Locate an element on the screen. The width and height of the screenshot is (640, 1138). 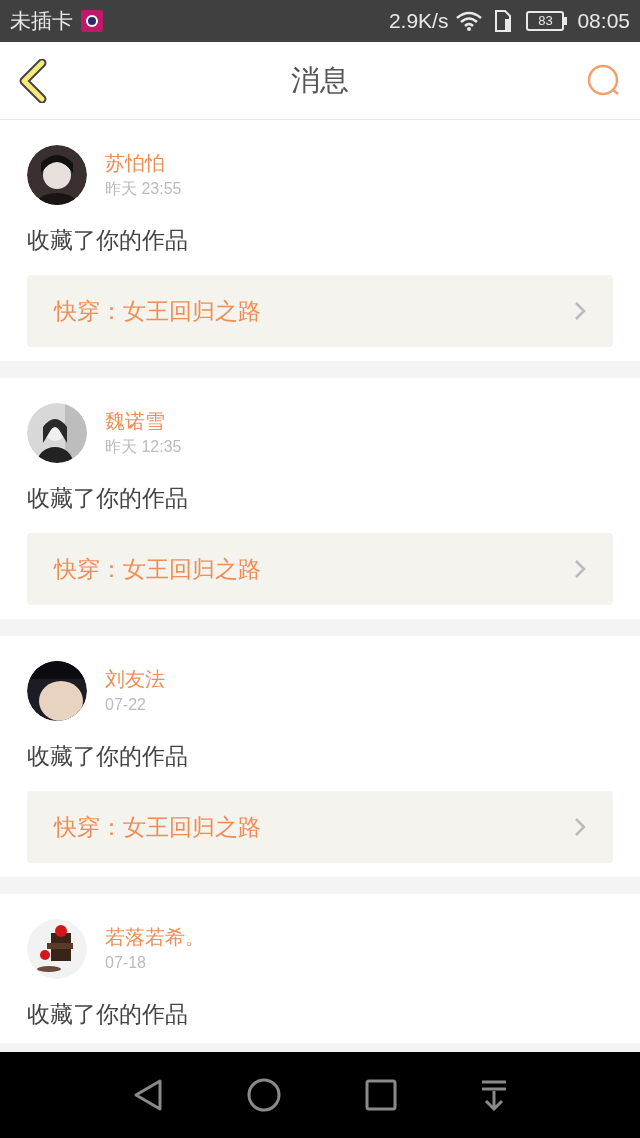
page-title: 消息 is located at coordinates (320, 80).